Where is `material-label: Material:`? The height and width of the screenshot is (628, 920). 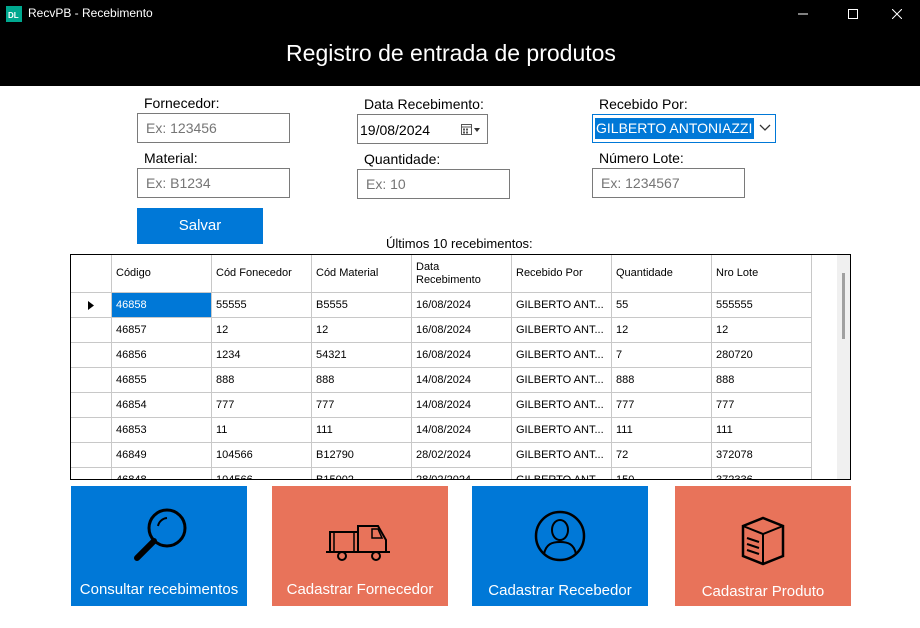 material-label: Material: is located at coordinates (171, 158).